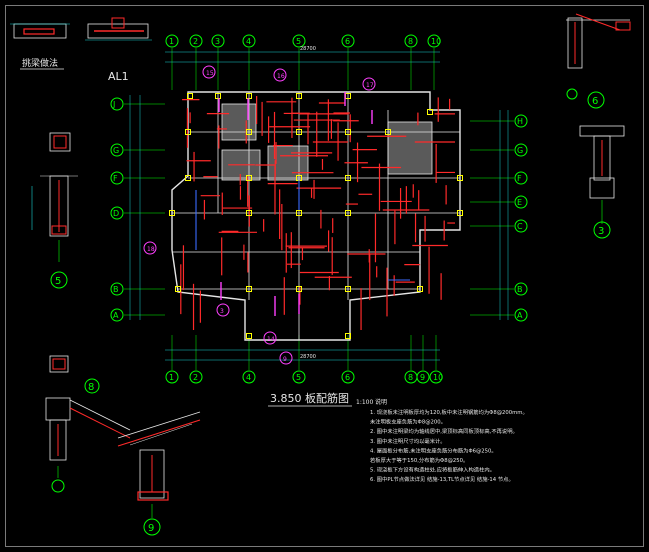  Describe the element at coordinates (91, 387) in the screenshot. I see `svg-text: 8` at that location.